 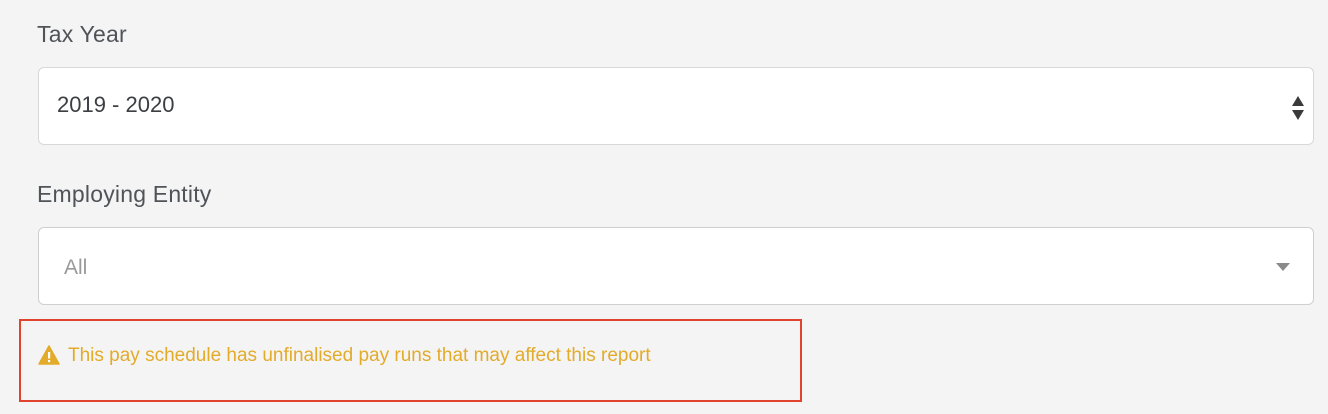 I want to click on employing-entity-label: Employing Entity, so click(x=124, y=194).